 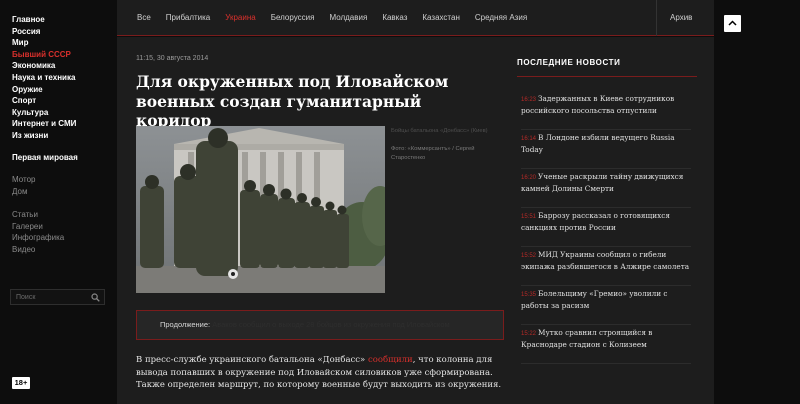 What do you see at coordinates (681, 17) in the screenshot?
I see `archive-link: Архив` at bounding box center [681, 17].